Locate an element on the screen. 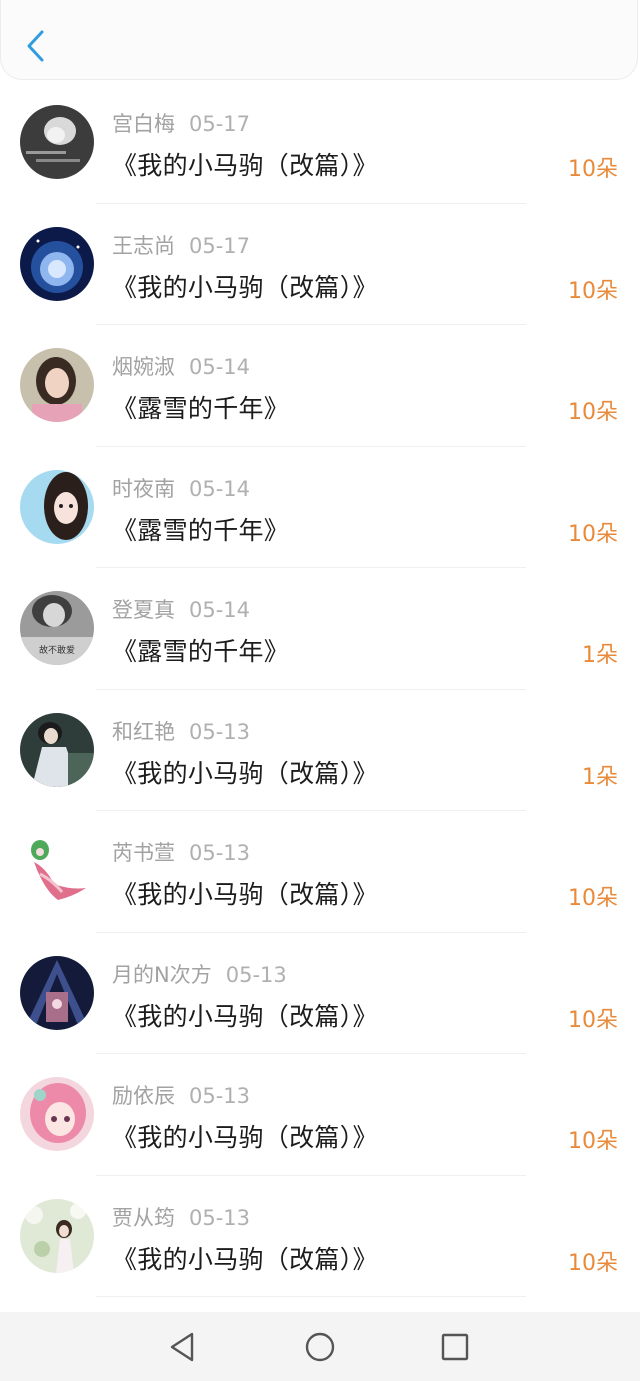  sender-info: 登夏真 05-14 is located at coordinates (181, 609).